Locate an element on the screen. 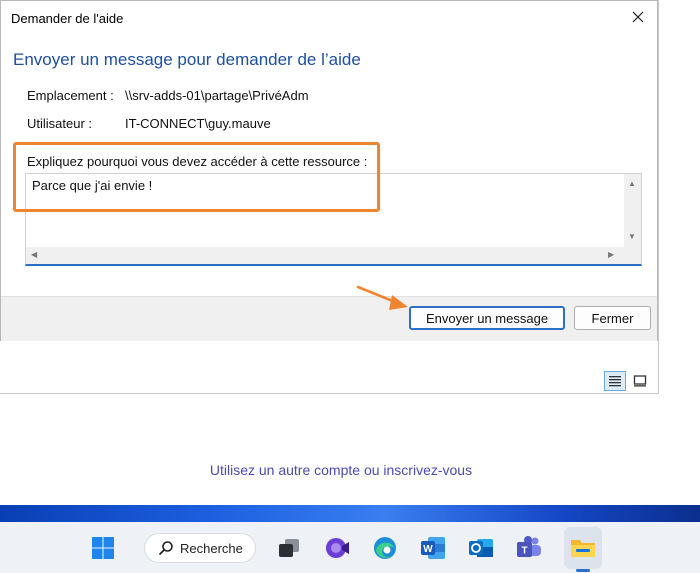 Image resolution: width=700 pixels, height=573 pixels. details-view-icon is located at coordinates (615, 381).